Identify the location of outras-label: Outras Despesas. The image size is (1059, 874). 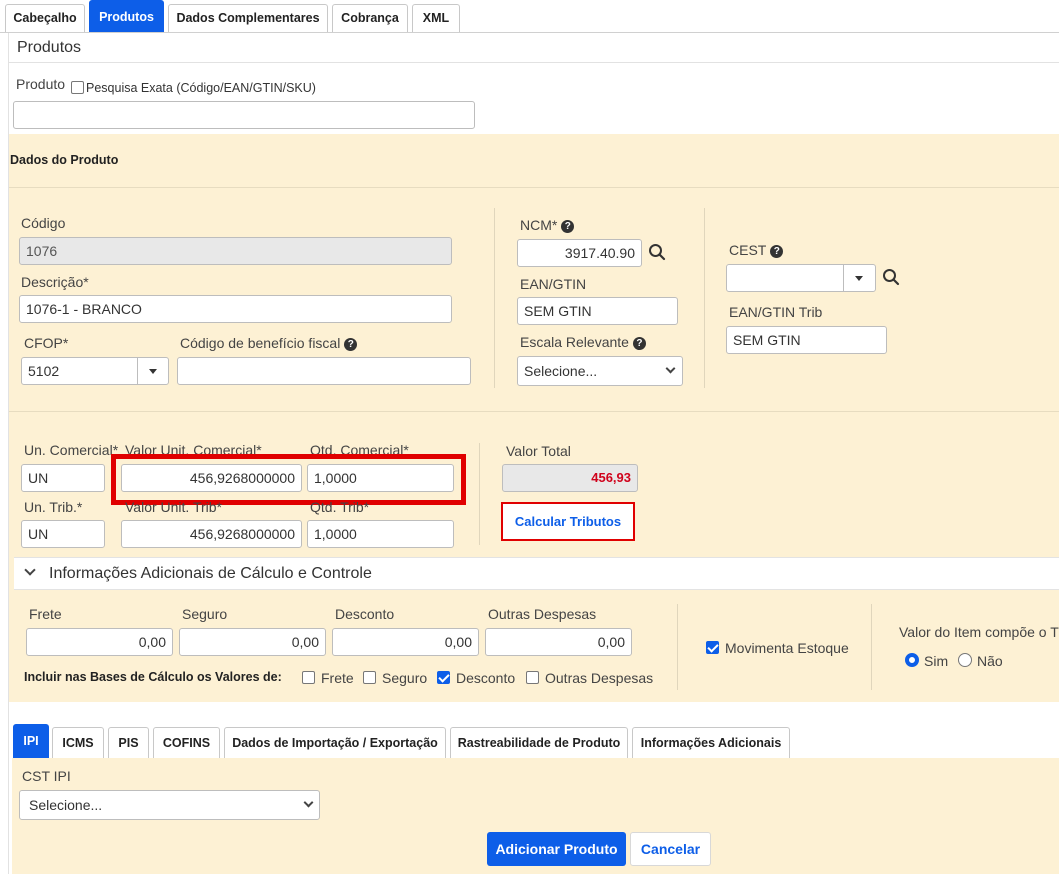
(542, 614).